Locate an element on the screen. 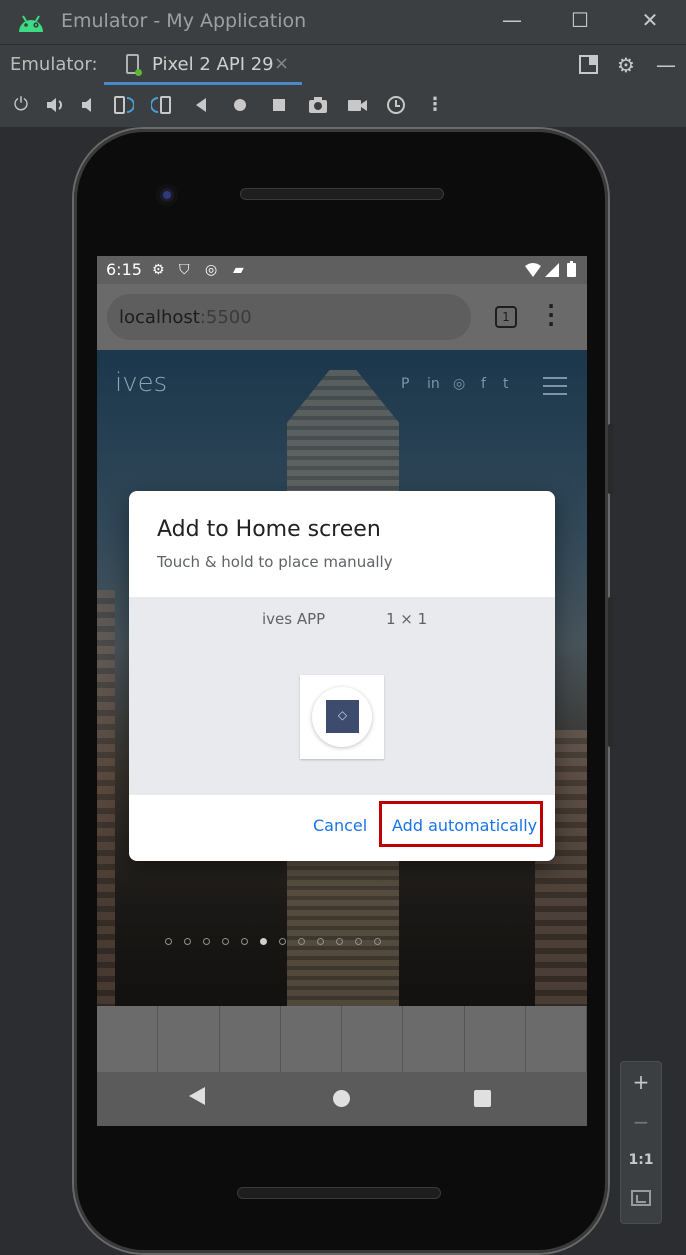  linkedin-icon: in is located at coordinates (433, 384).